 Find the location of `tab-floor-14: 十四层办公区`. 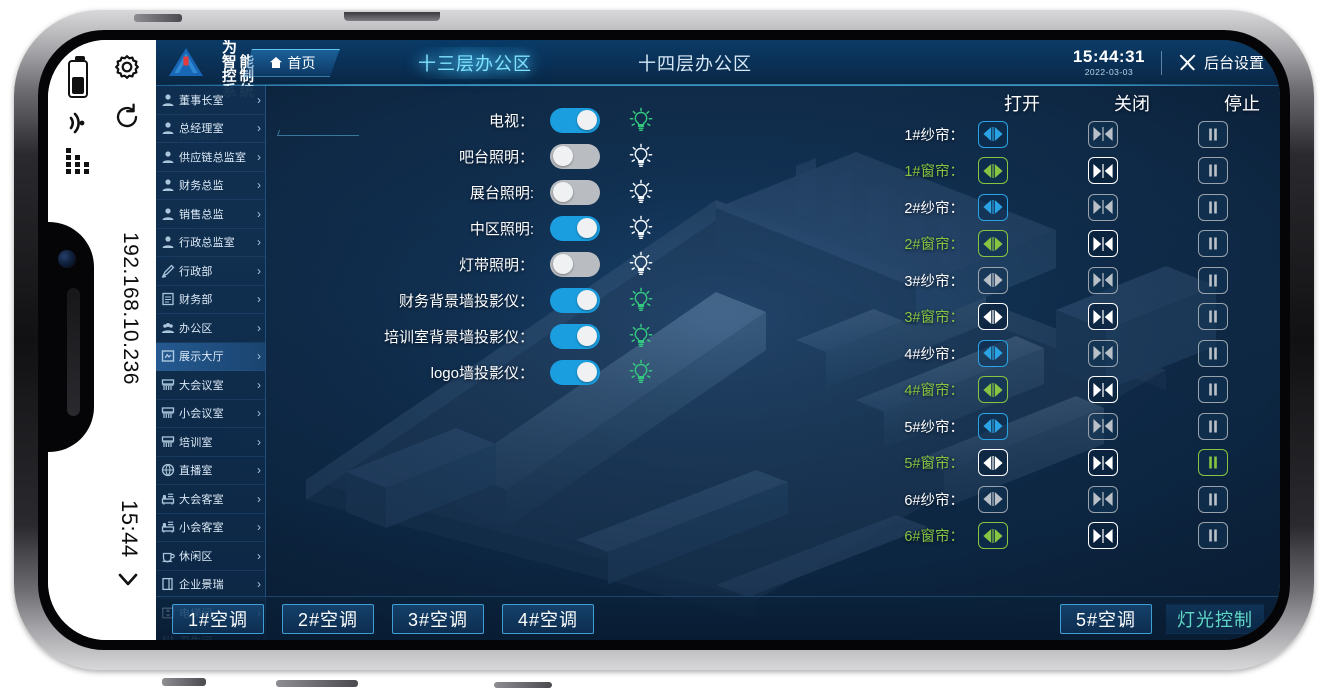

tab-floor-14: 十四层办公区 is located at coordinates (695, 63).